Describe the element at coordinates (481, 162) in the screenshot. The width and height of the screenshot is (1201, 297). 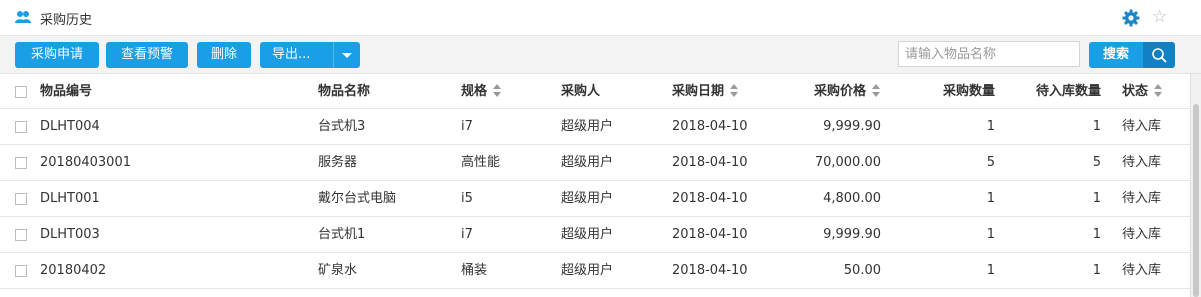
I see `cell-spec: 高性能` at that location.